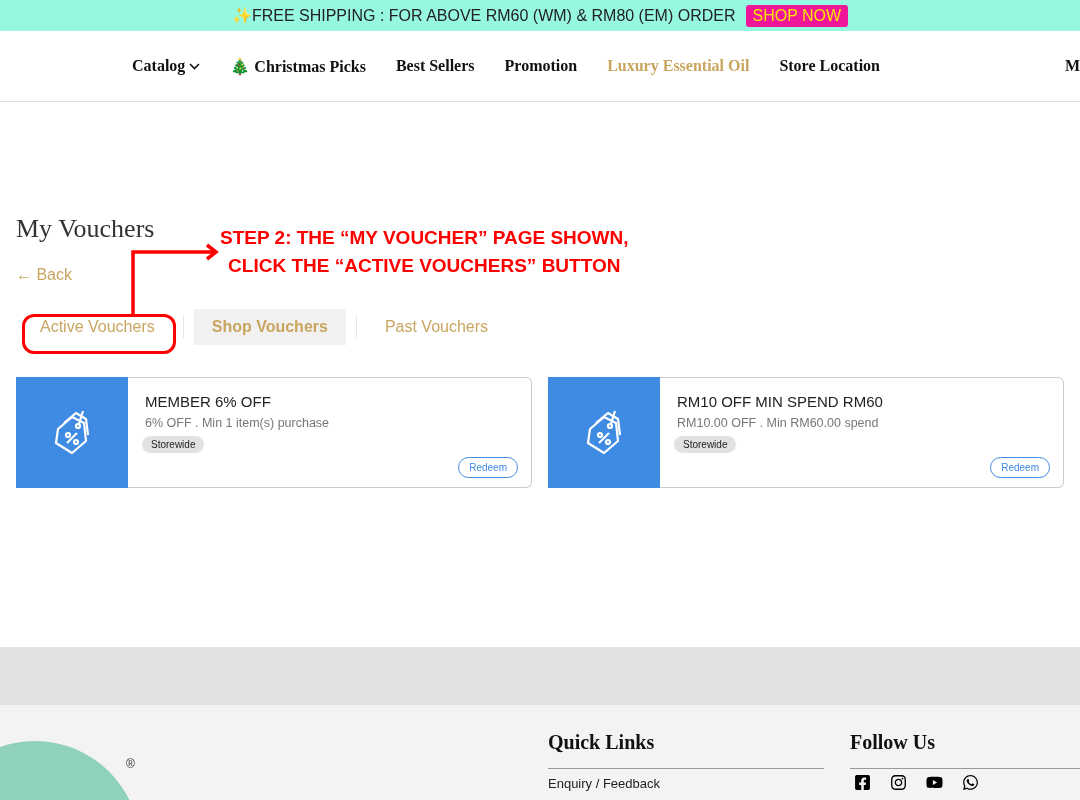 The width and height of the screenshot is (1080, 800). I want to click on instagram-icon, so click(898, 782).